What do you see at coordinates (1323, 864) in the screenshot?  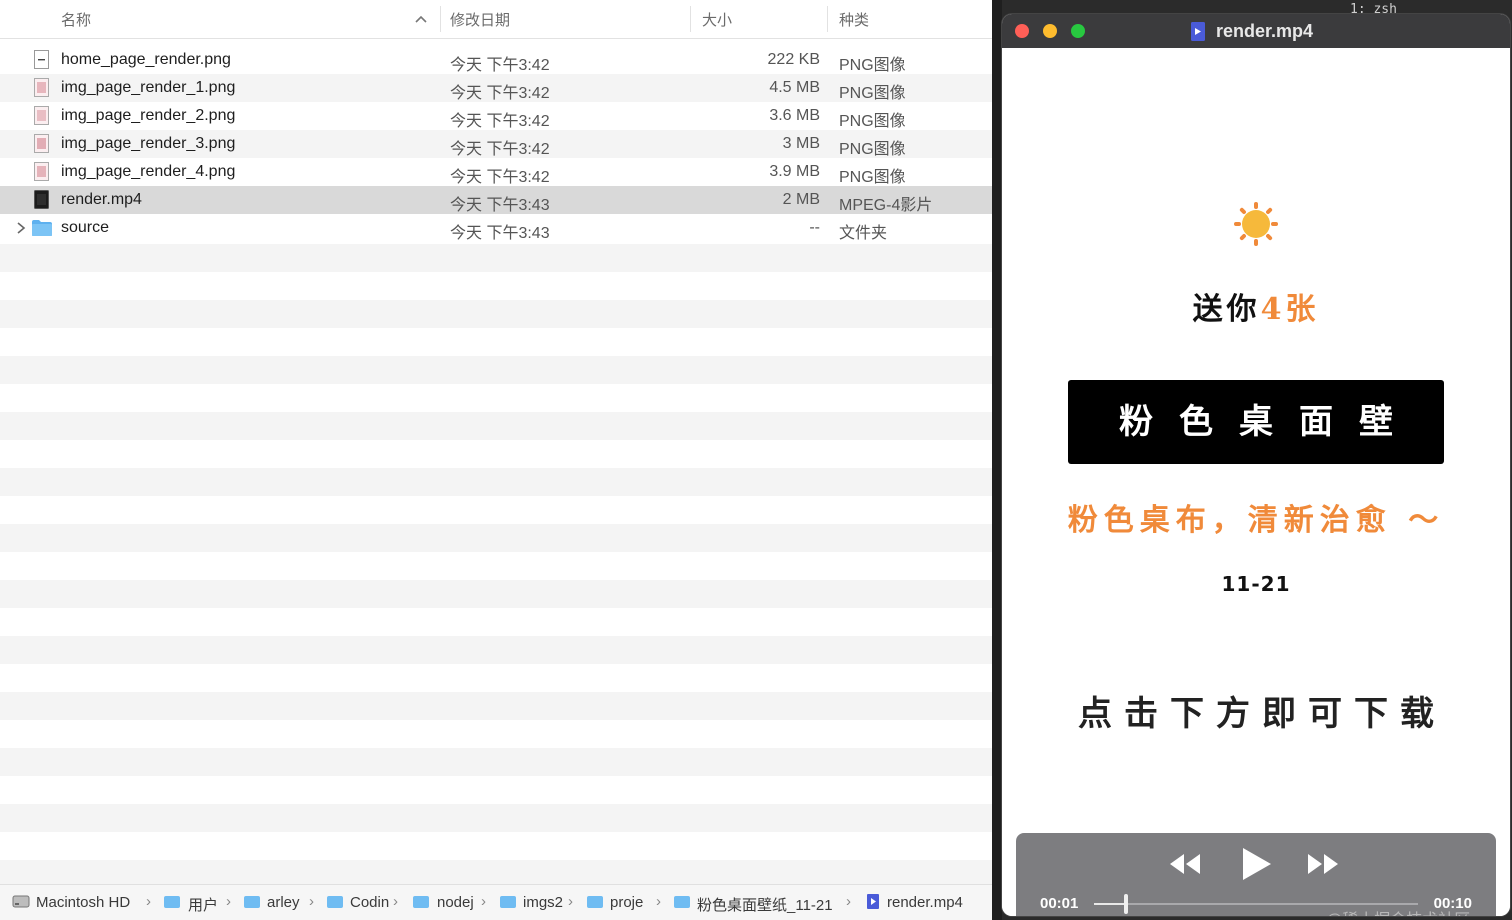 I see `fast-forward-icon` at bounding box center [1323, 864].